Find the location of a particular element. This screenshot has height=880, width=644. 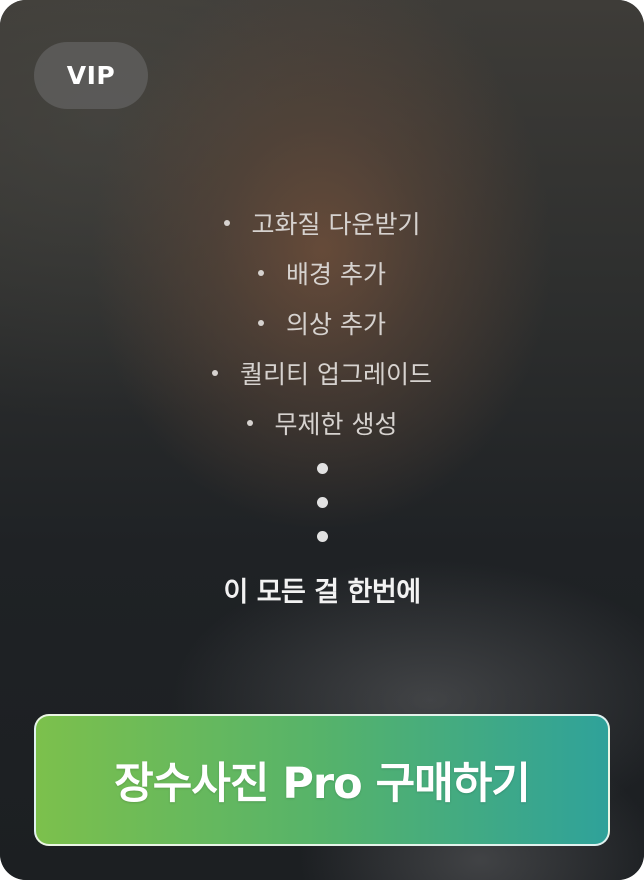

feature-label: 퀄리티 업그레이드 is located at coordinates (336, 374).